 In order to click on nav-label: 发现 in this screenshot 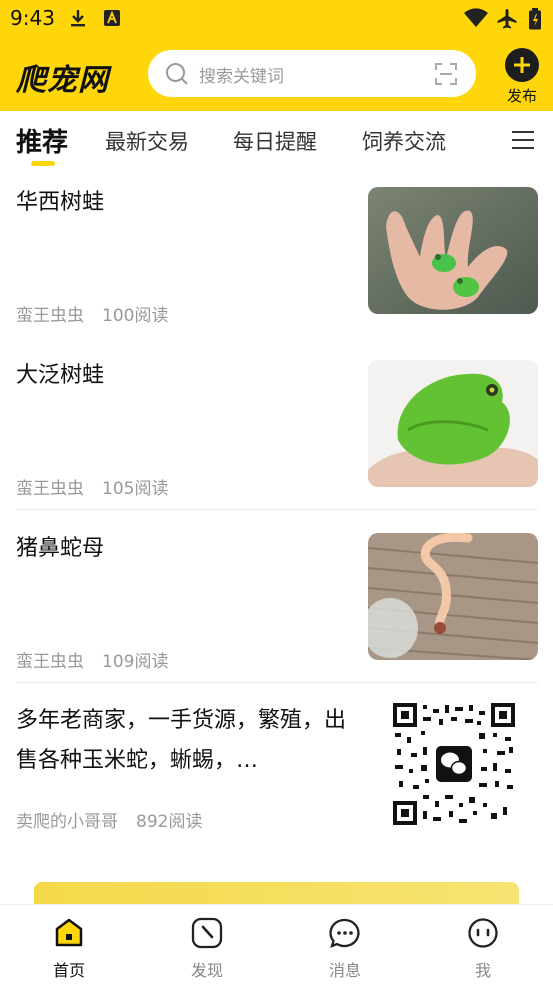, I will do `click(206, 970)`.